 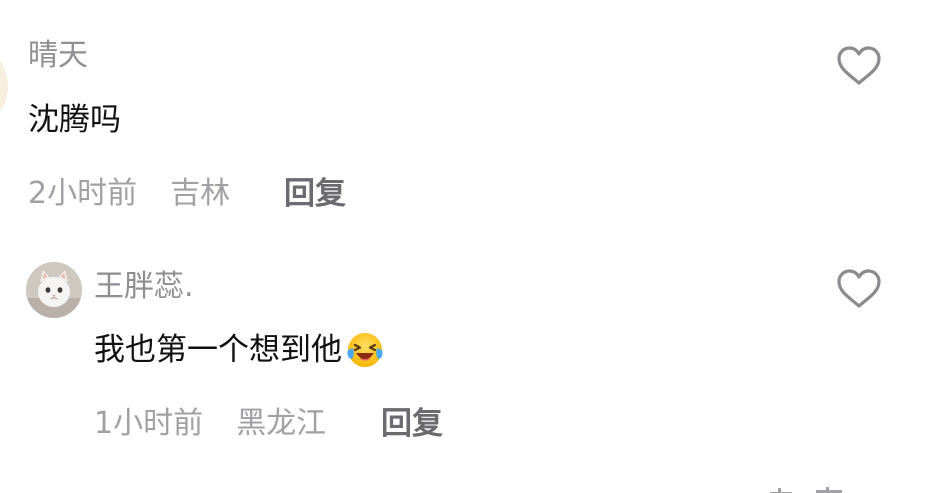 What do you see at coordinates (815, 487) in the screenshot?
I see `cropped-text-fragment` at bounding box center [815, 487].